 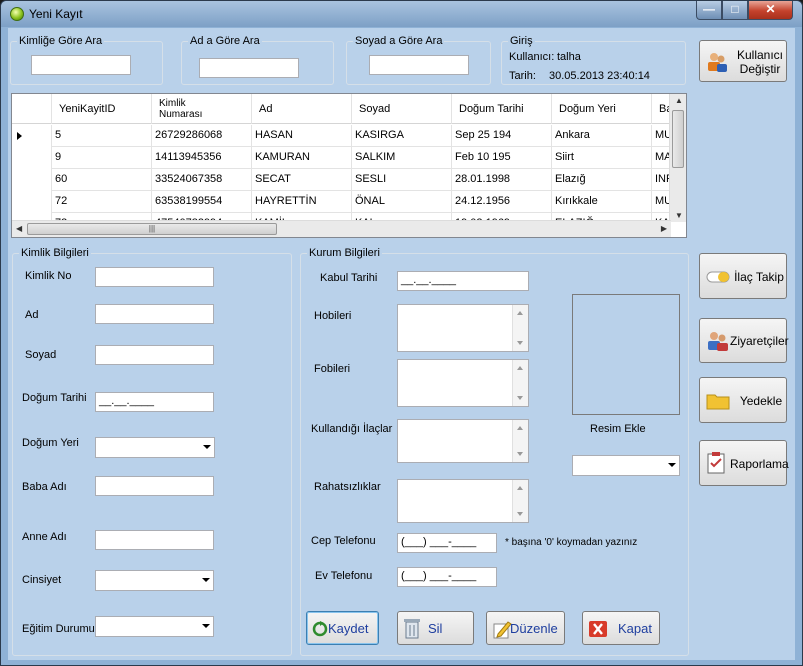 I want to click on cell-kimlik: 33524067358, so click(x=202, y=180).